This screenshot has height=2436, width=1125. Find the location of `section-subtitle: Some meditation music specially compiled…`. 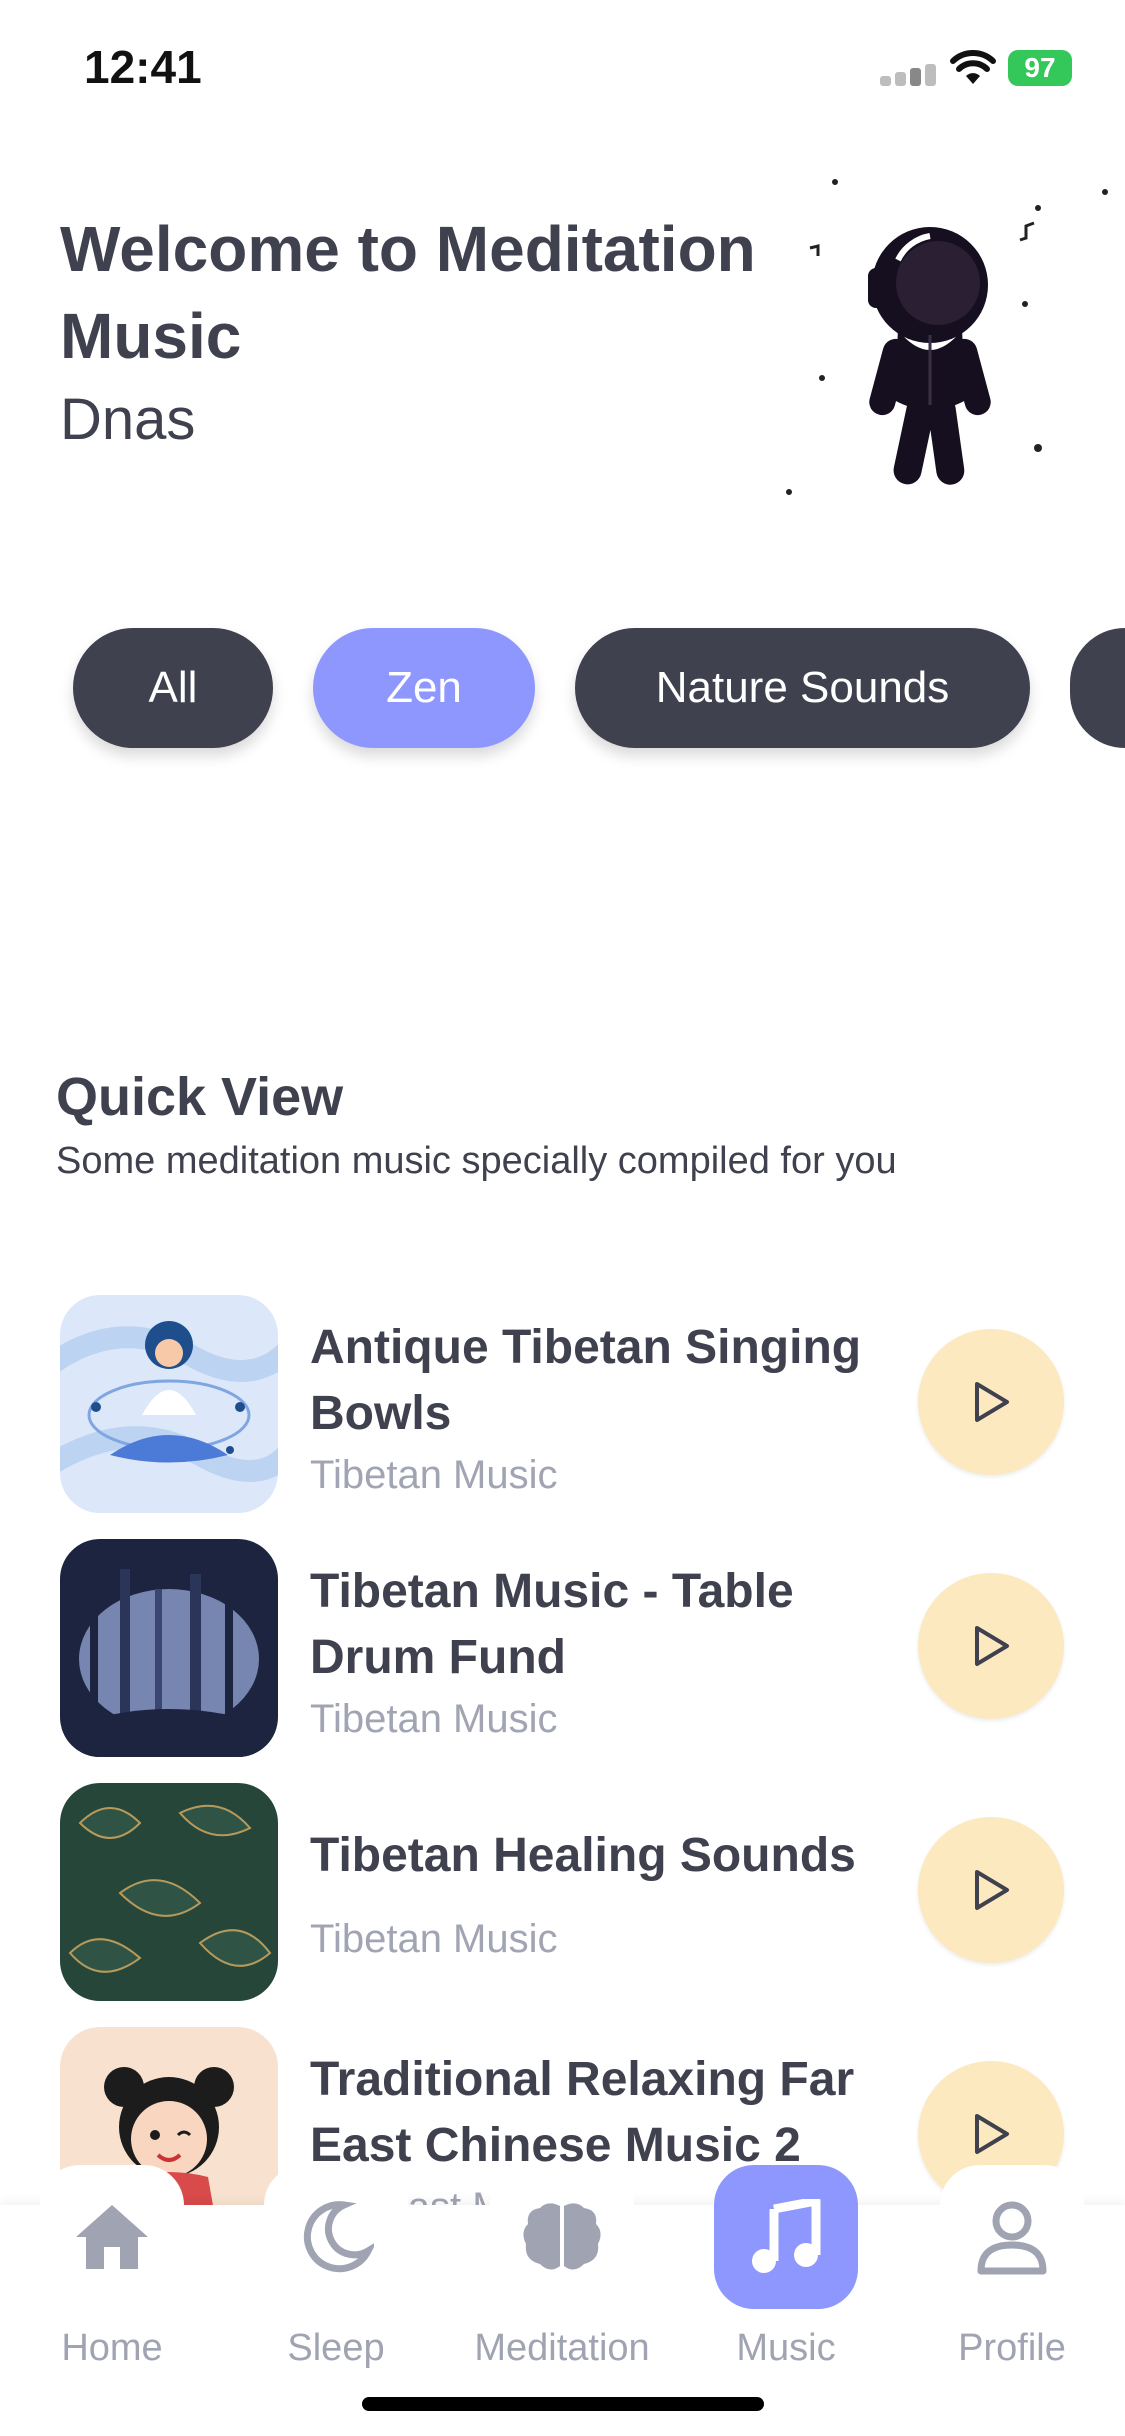

section-subtitle: Some meditation music specially compiled… is located at coordinates (476, 1161).